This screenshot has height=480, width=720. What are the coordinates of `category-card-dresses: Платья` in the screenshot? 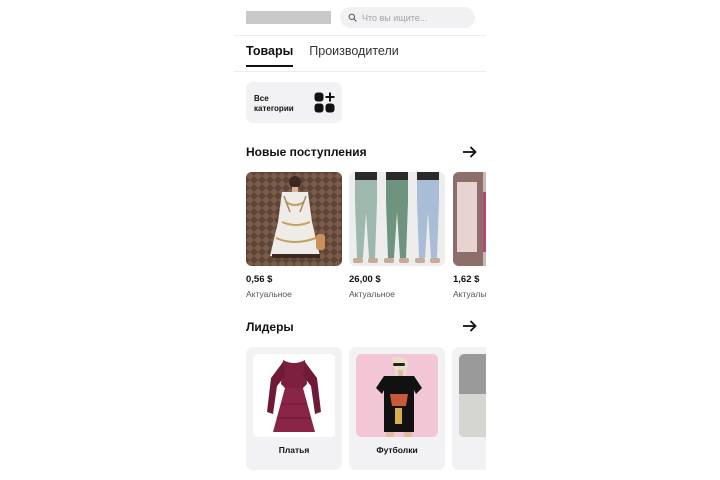 It's located at (294, 408).